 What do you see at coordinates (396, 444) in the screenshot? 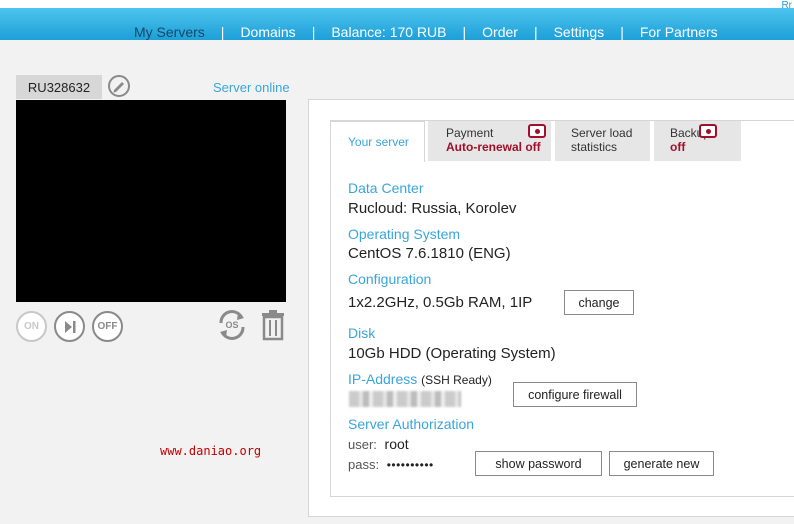
I see `user-value: root` at bounding box center [396, 444].